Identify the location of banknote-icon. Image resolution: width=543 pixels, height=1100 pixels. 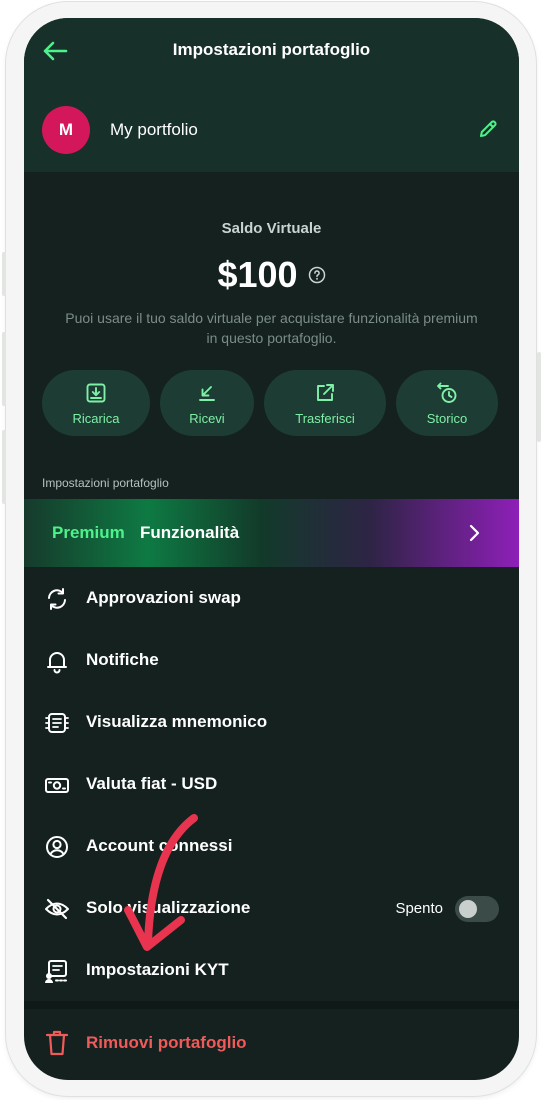
(57, 785).